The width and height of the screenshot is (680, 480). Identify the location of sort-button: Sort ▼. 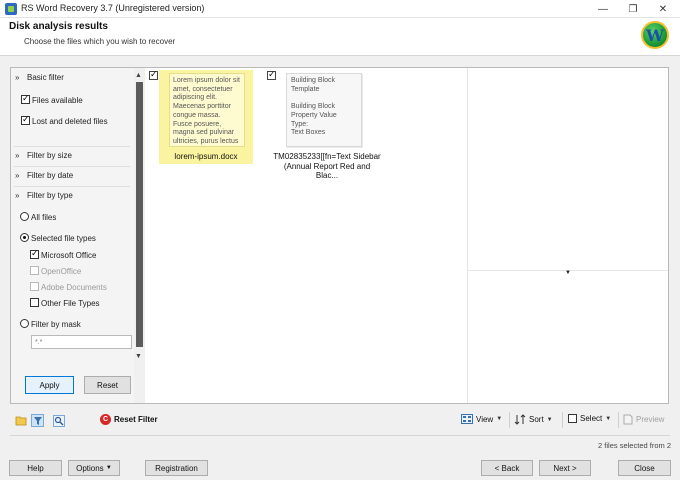
(533, 419).